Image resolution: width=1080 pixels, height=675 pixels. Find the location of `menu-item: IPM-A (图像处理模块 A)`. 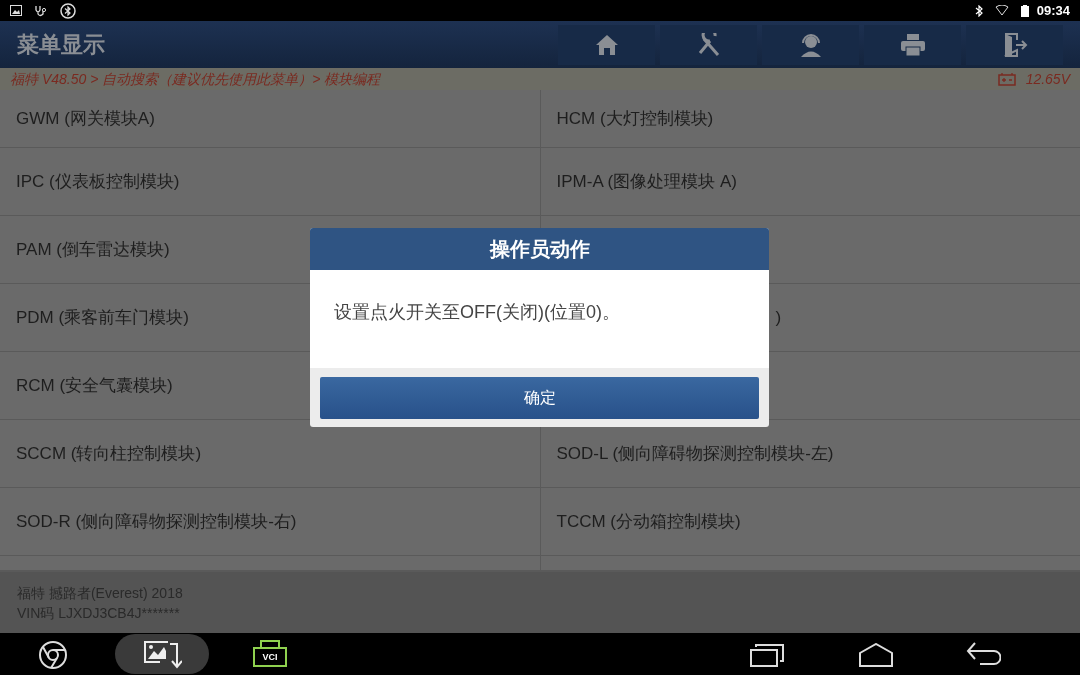

menu-item: IPM-A (图像处理模块 A) is located at coordinates (810, 181).